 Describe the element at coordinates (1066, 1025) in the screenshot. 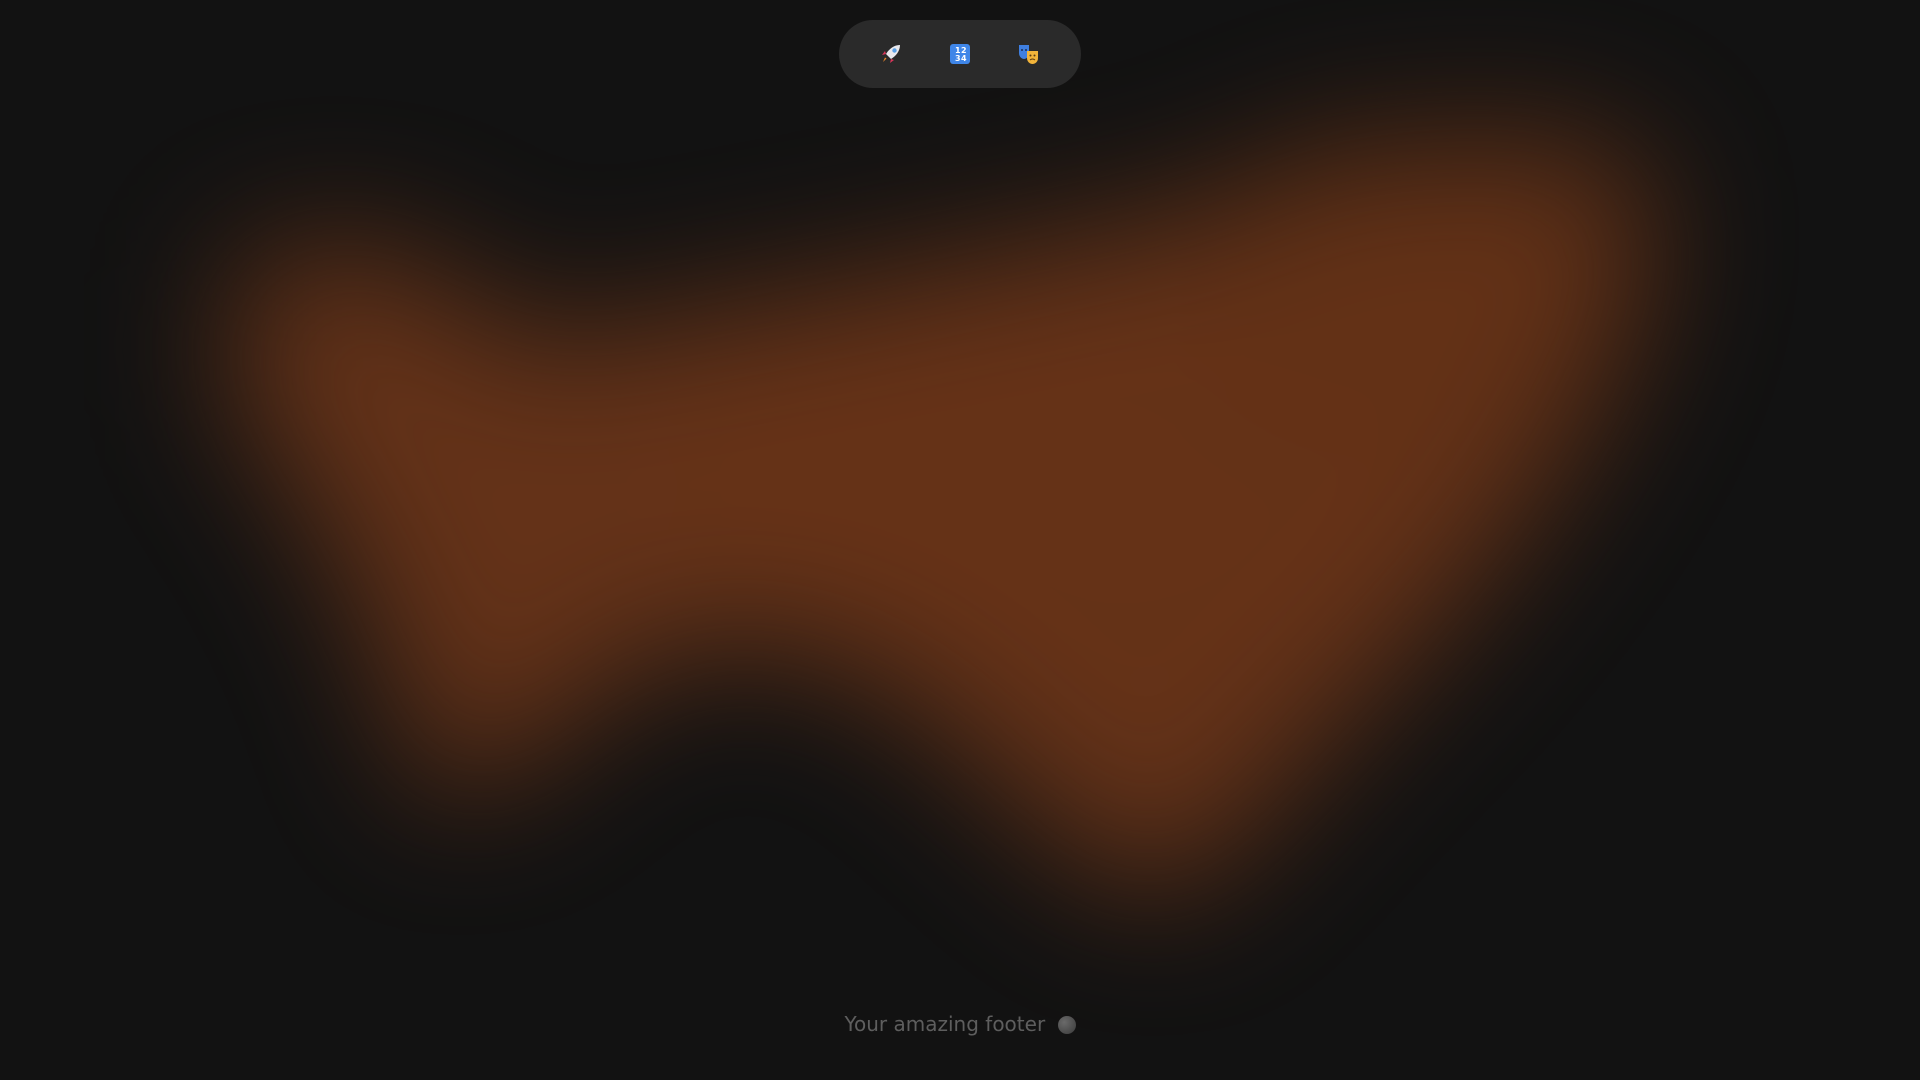

I see `globe-icon` at that location.